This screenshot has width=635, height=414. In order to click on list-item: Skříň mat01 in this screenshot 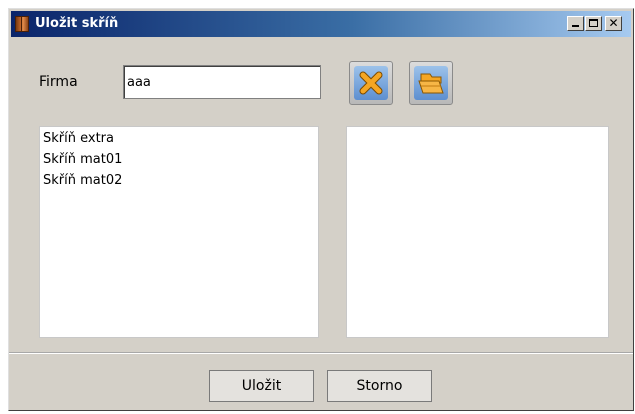, I will do `click(179, 159)`.